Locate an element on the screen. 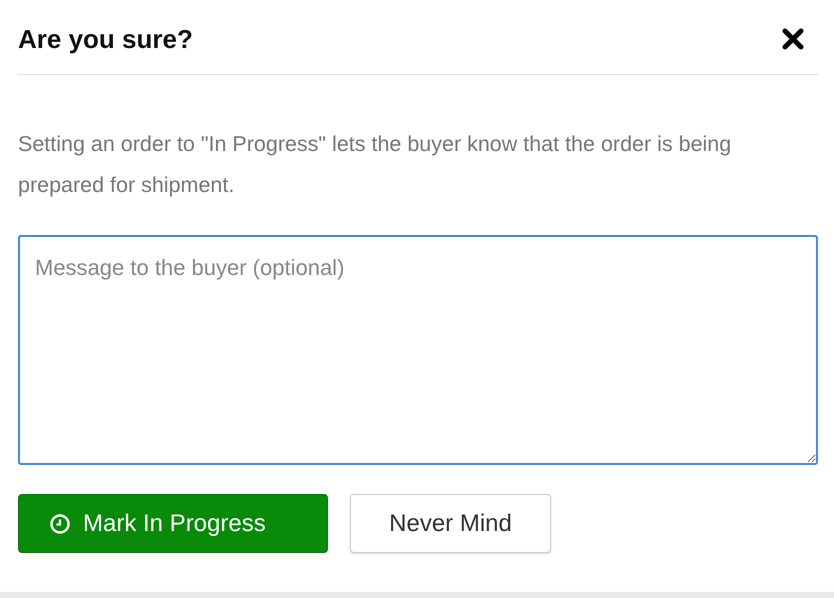 Image resolution: width=834 pixels, height=598 pixels. never-mind-button: Never Mind is located at coordinates (450, 523).